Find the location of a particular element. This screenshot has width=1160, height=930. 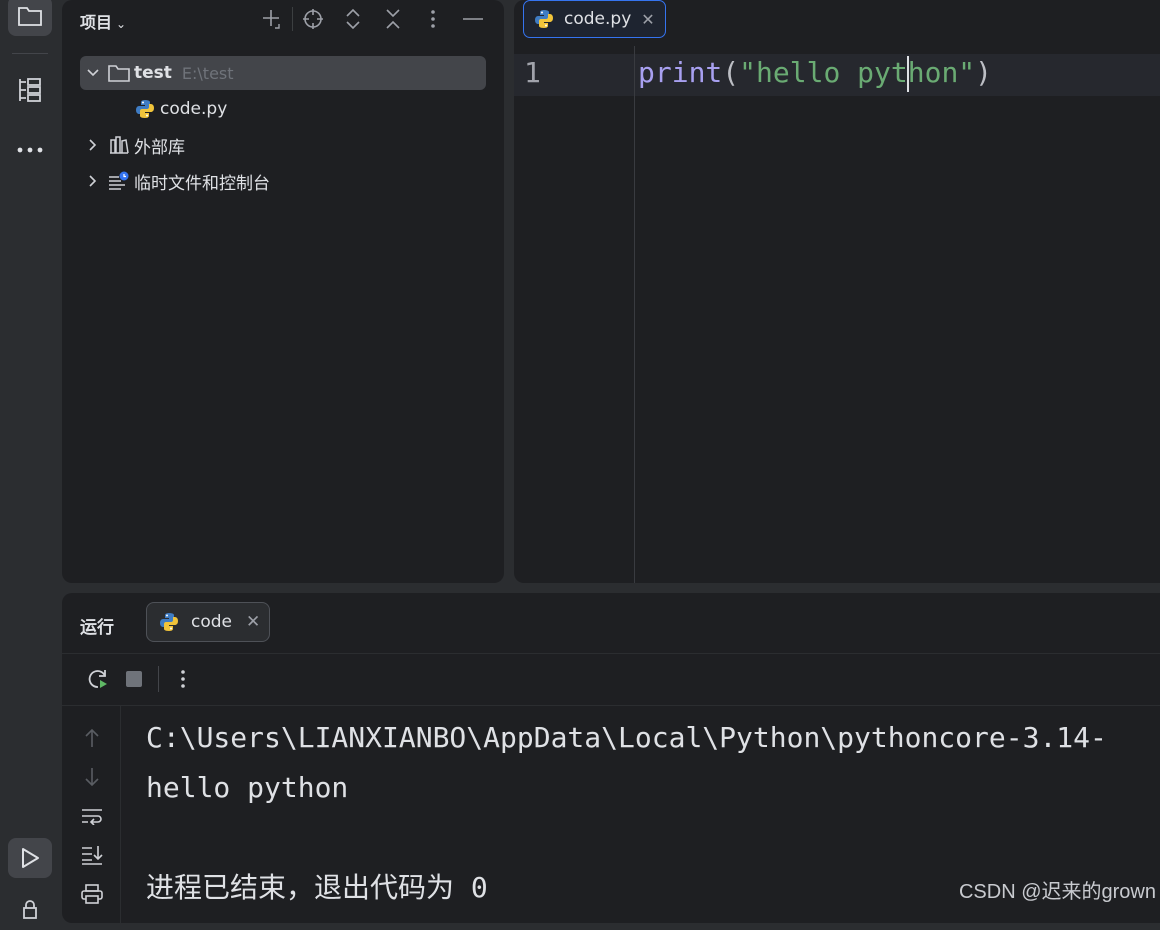

project-title-dropdown: 项目 ⌄ is located at coordinates (103, 21).